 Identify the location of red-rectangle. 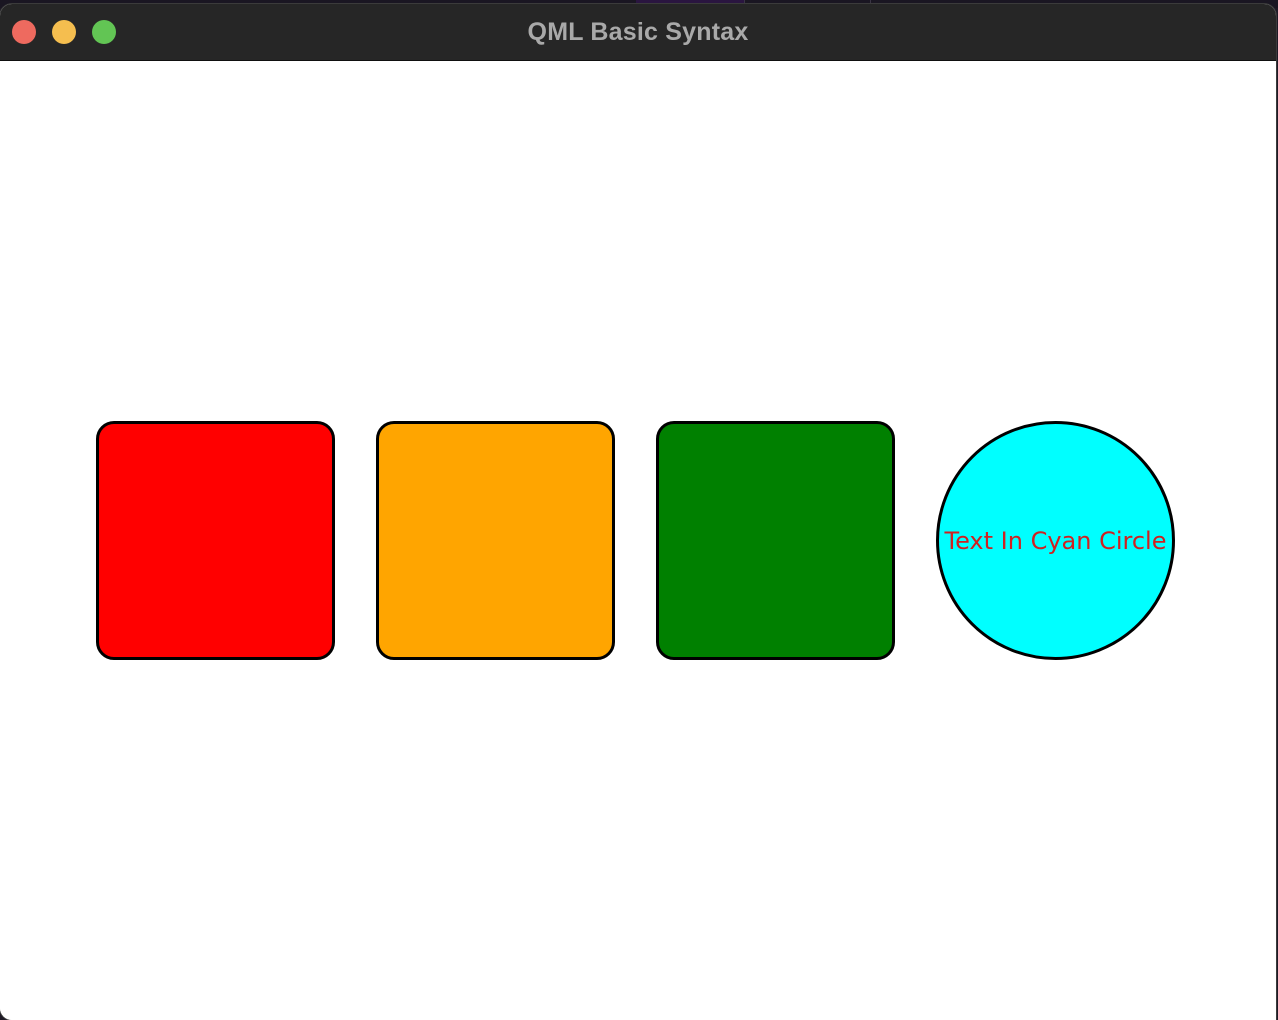
(215, 540).